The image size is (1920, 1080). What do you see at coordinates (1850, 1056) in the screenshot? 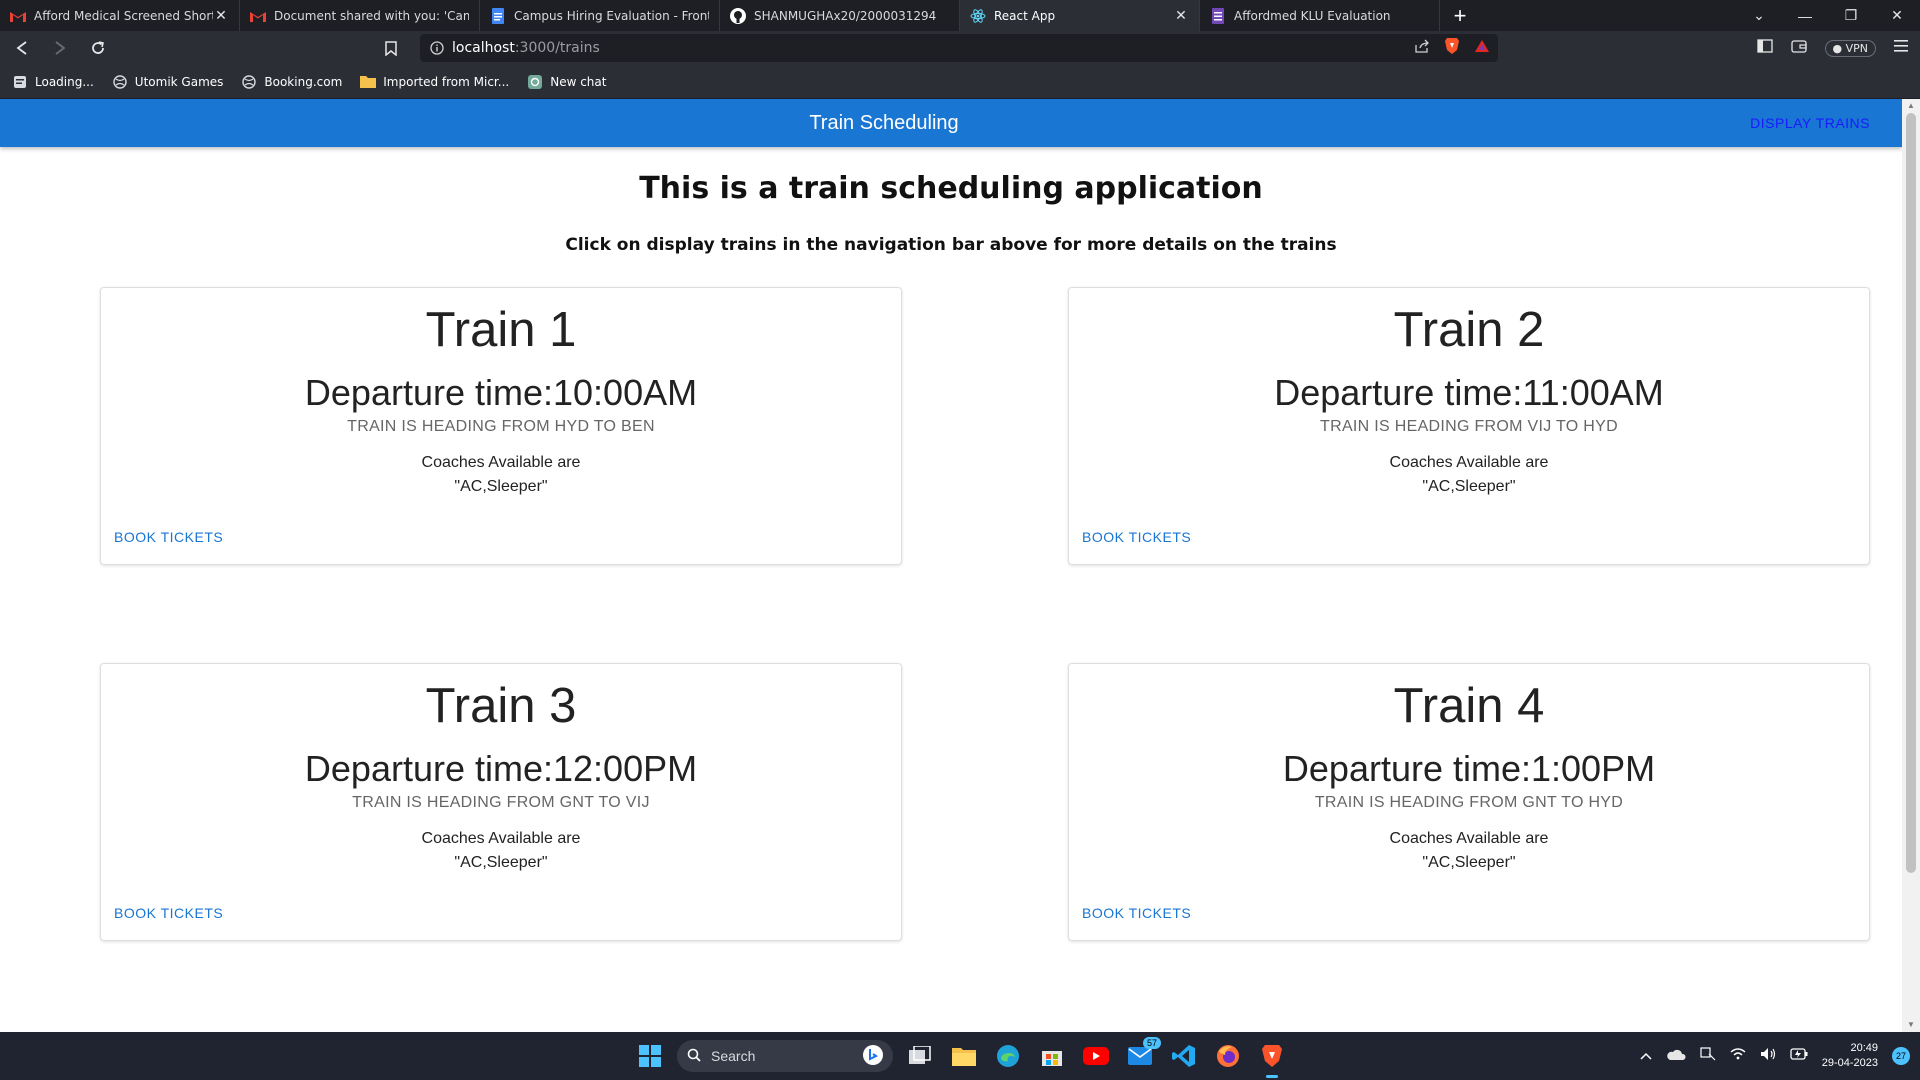
I see `clock: 20:49 29-04-2023` at bounding box center [1850, 1056].